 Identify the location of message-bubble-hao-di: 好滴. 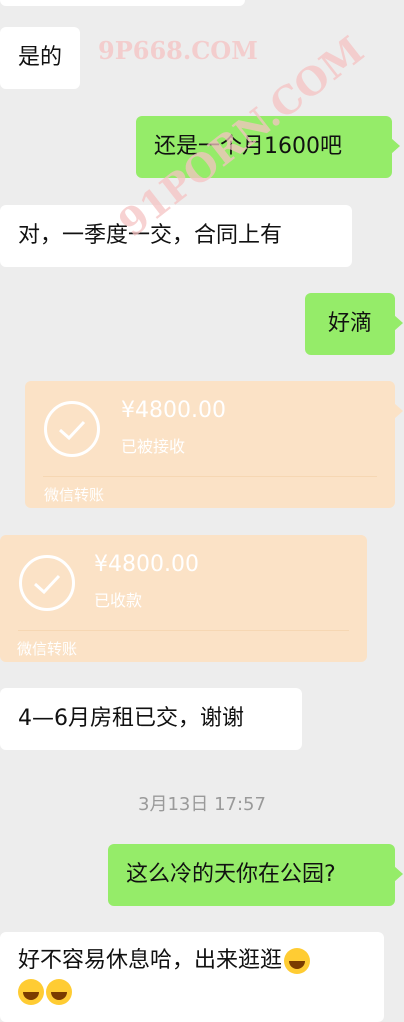
(354, 324).